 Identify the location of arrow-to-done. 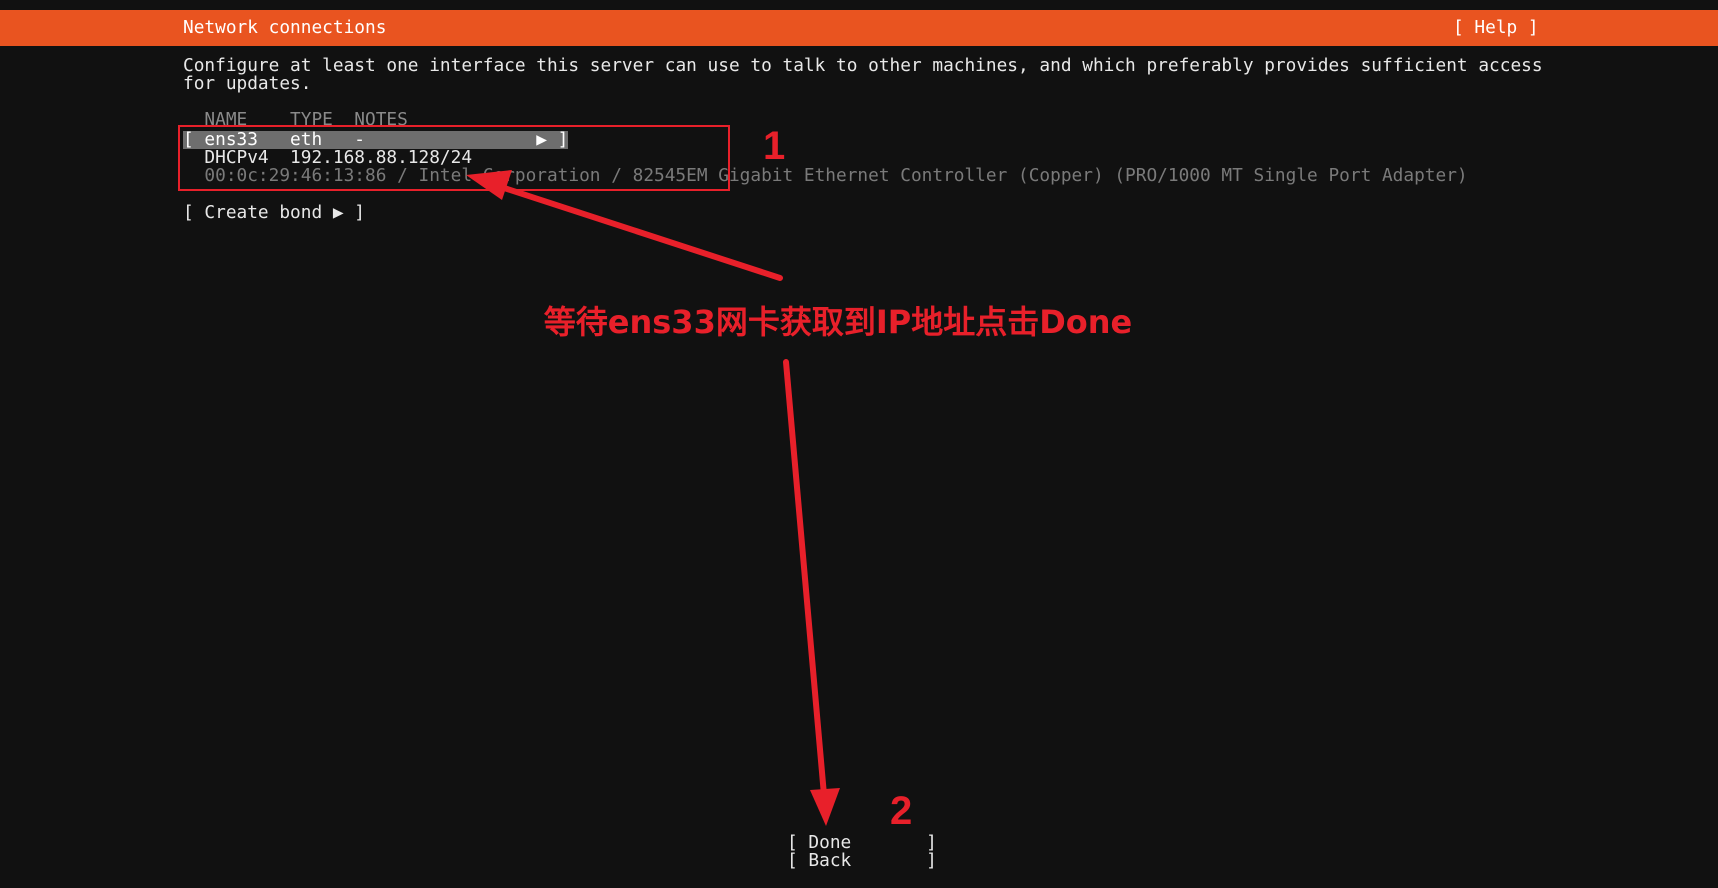
(811, 592).